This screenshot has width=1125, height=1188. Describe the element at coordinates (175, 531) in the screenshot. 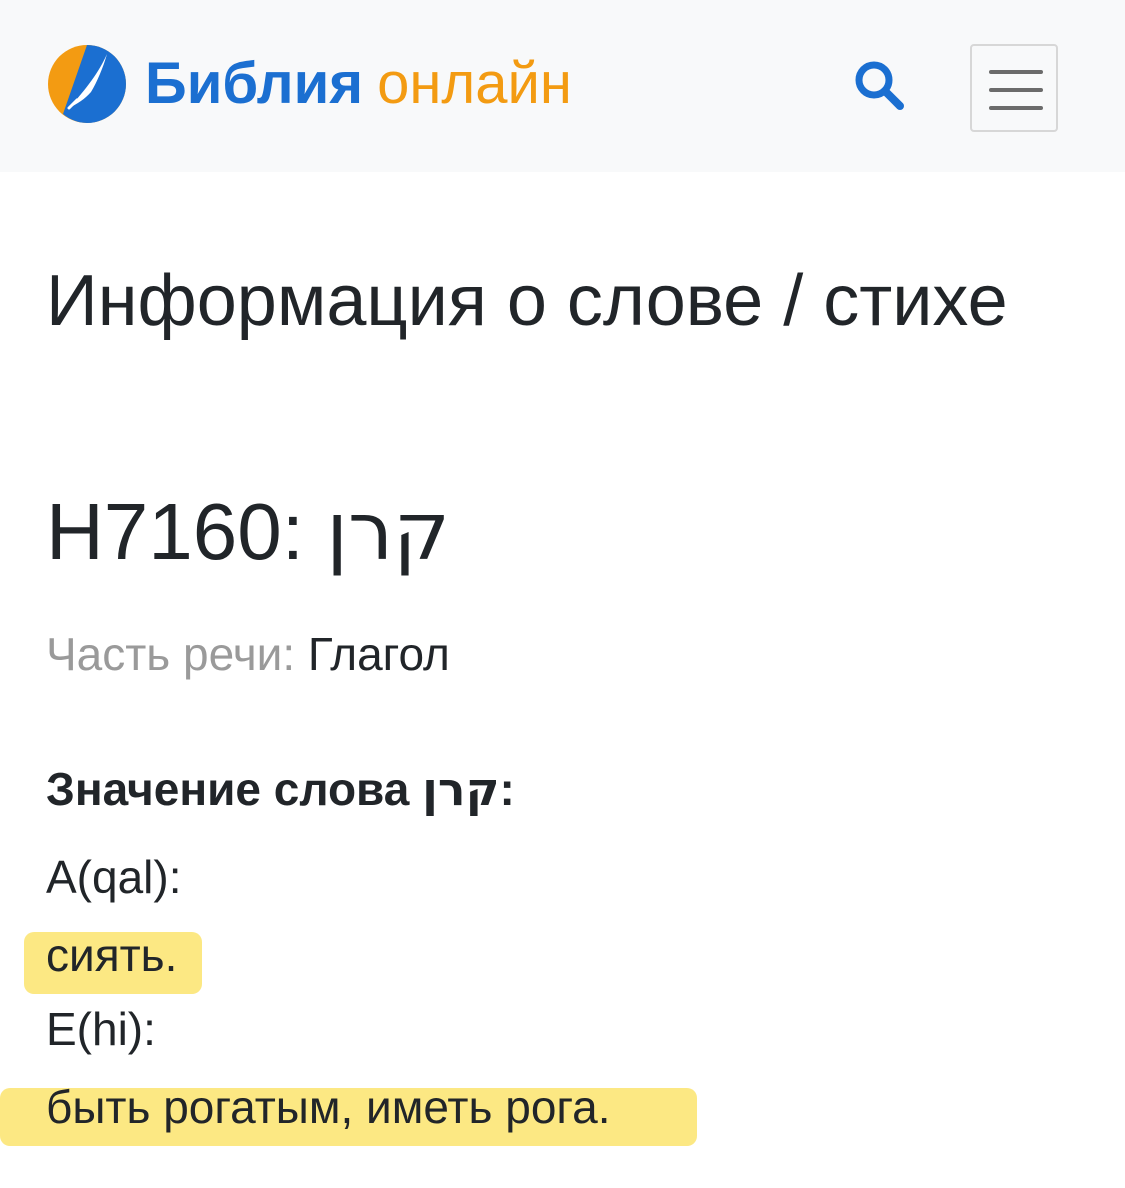

I see `strong-number: H7160:` at that location.